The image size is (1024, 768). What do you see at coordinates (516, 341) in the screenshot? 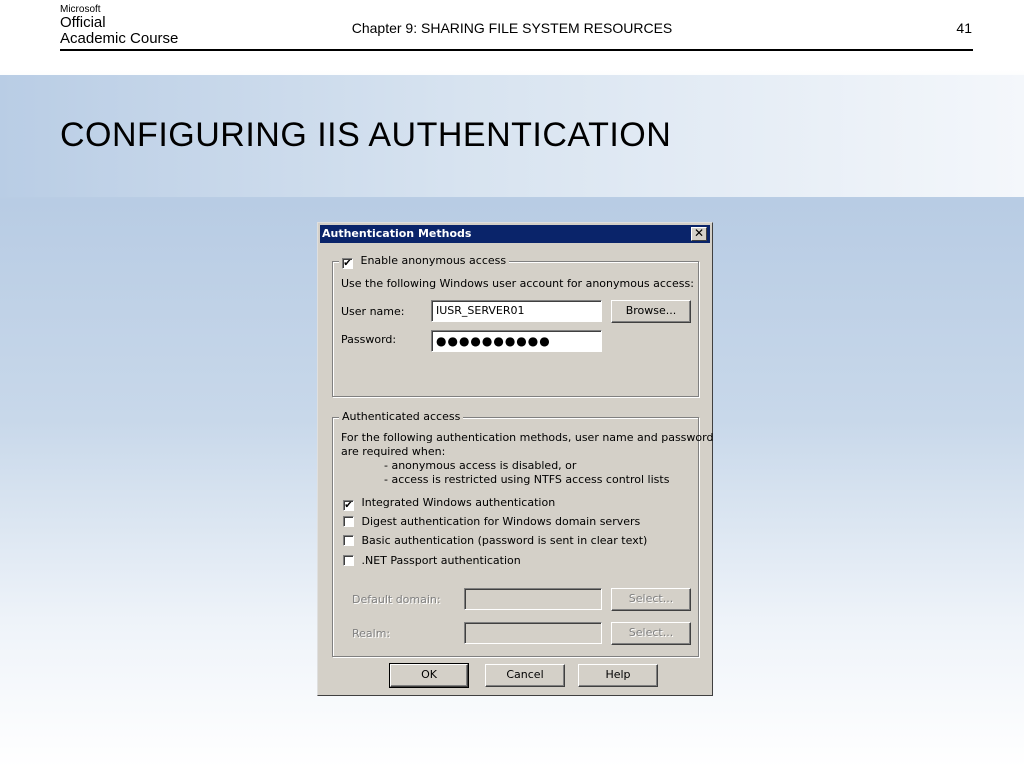
I see `password-input: ●●●●●●●●●●` at bounding box center [516, 341].